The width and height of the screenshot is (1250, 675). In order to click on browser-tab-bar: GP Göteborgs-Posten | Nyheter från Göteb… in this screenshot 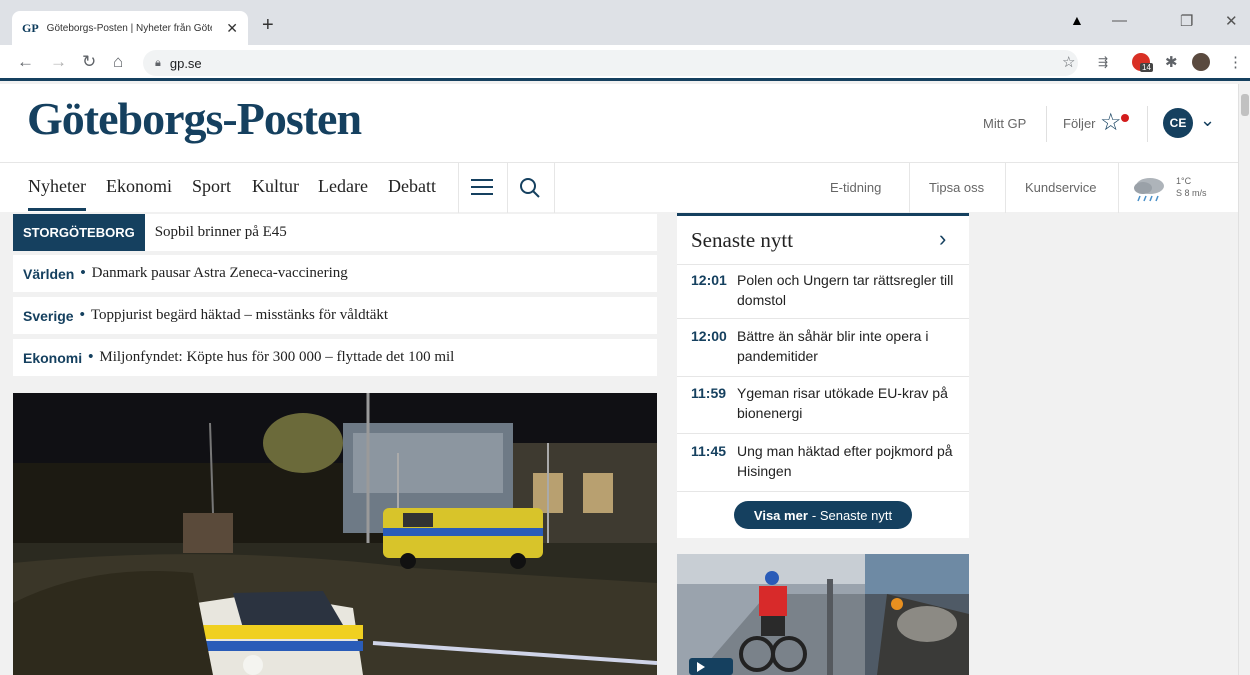, I will do `click(625, 22)`.